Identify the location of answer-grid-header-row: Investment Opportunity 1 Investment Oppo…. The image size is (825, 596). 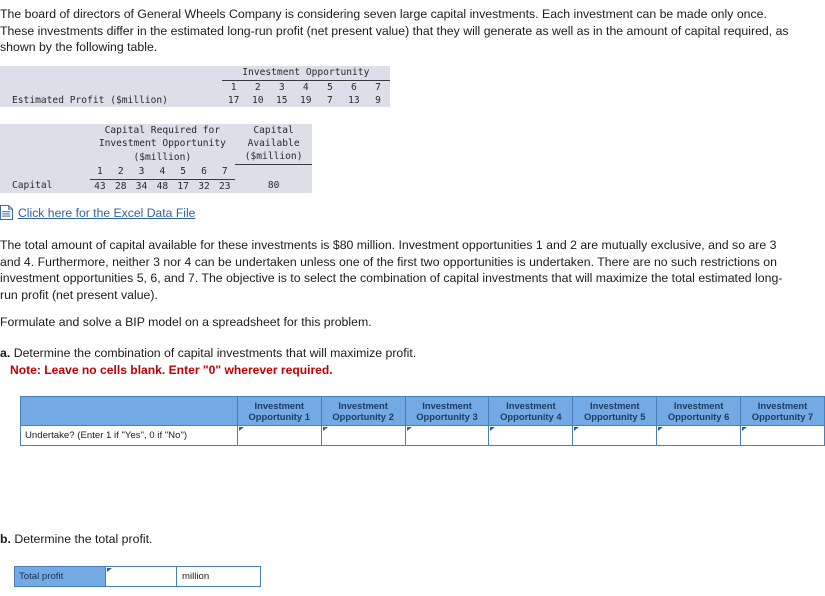
(422, 411).